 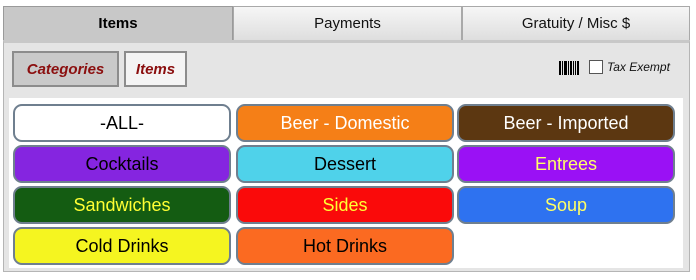 I want to click on category-entrees-button: Entrees, so click(x=566, y=164).